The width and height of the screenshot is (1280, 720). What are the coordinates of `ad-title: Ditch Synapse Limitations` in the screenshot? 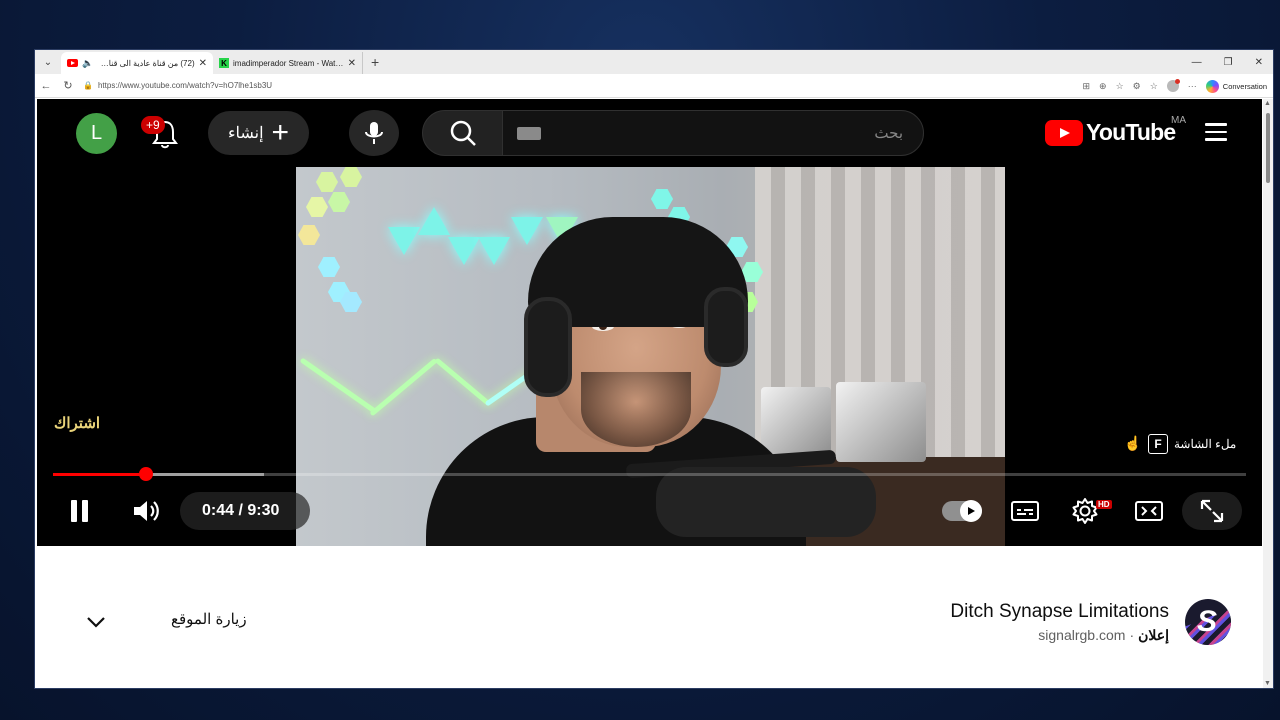 It's located at (1059, 612).